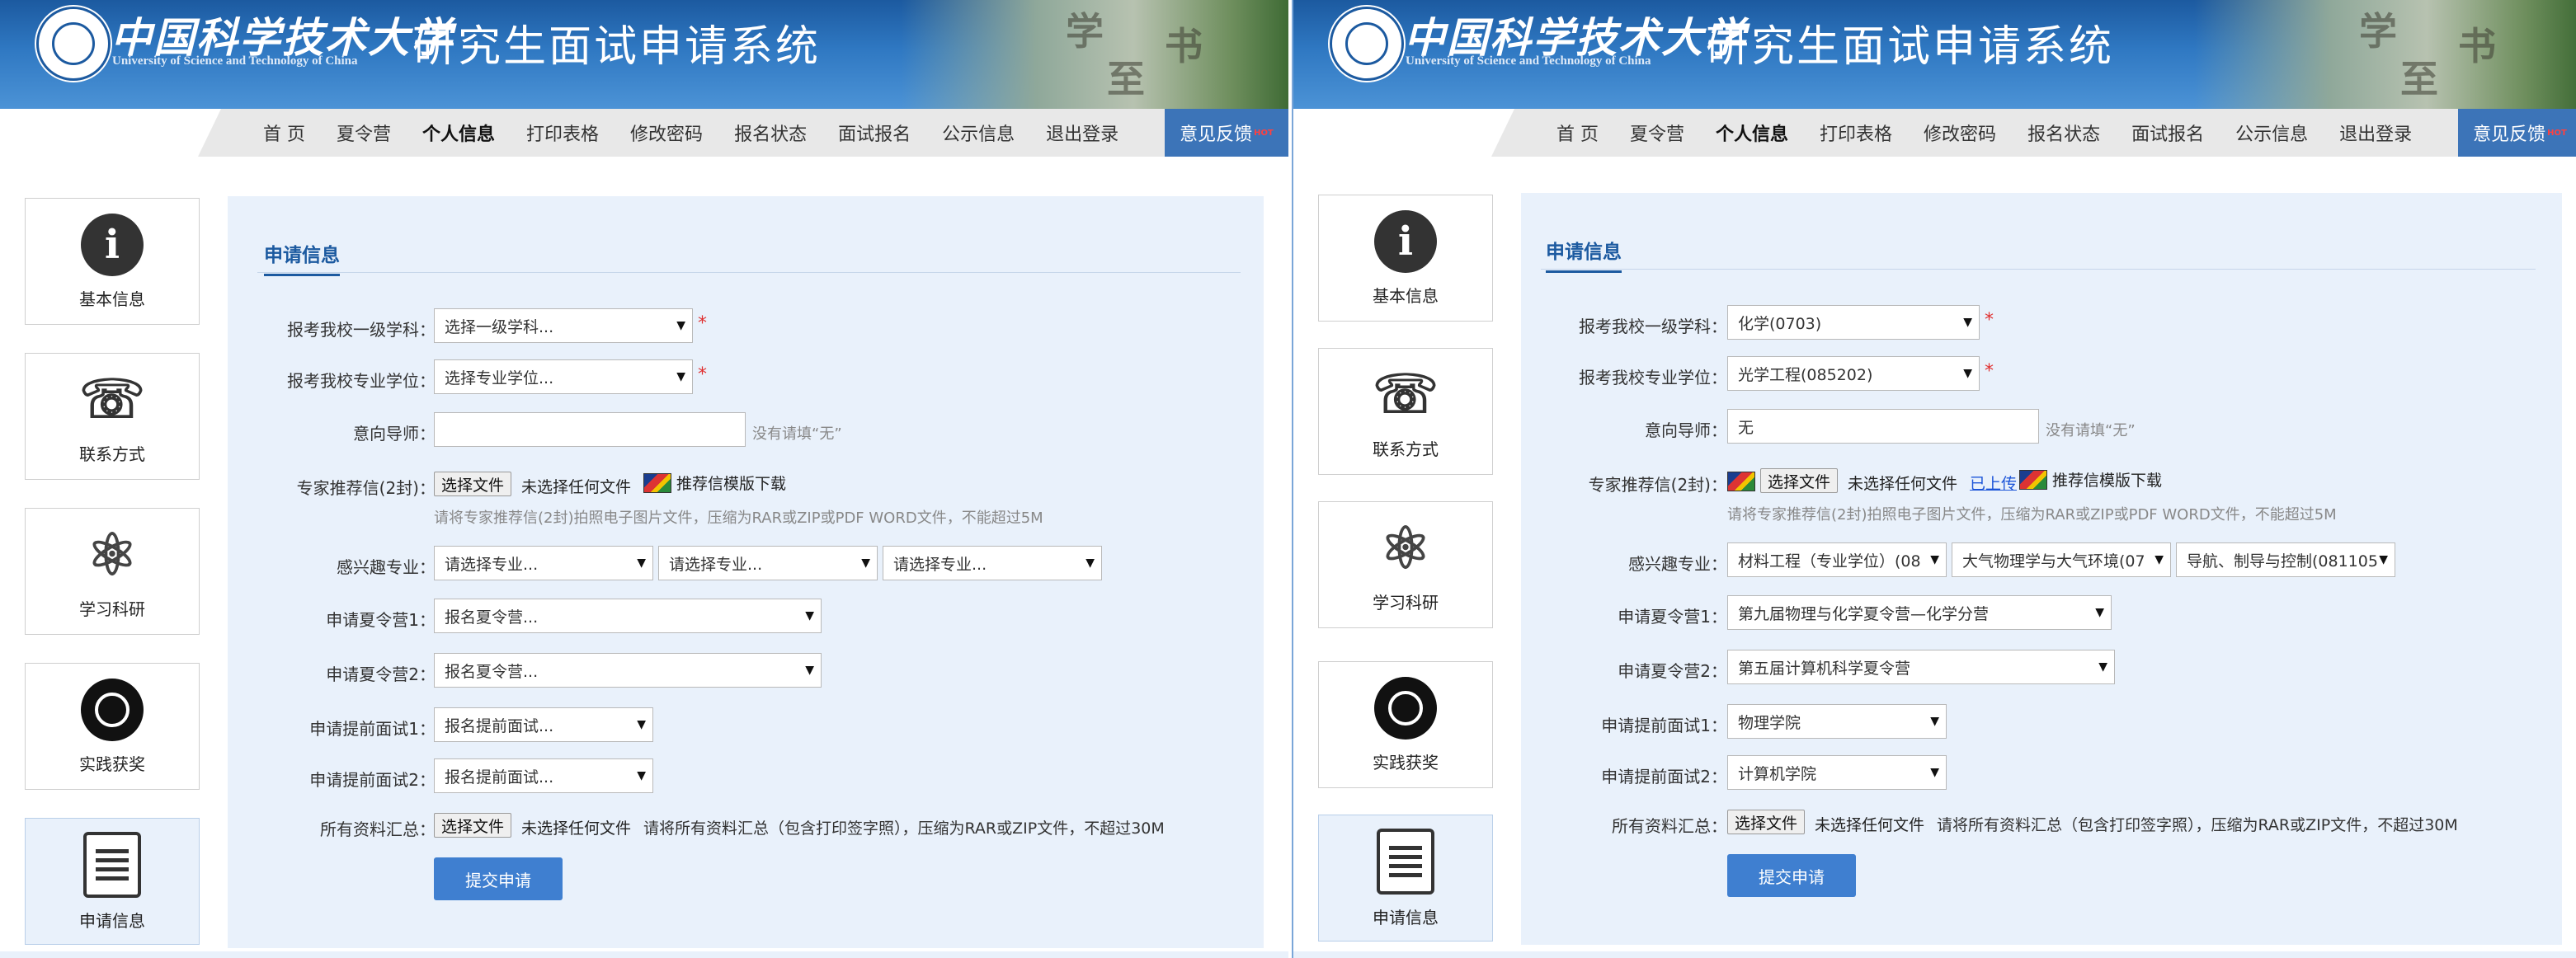 The image size is (2576, 958). What do you see at coordinates (1405, 241) in the screenshot?
I see `info-icon: i` at bounding box center [1405, 241].